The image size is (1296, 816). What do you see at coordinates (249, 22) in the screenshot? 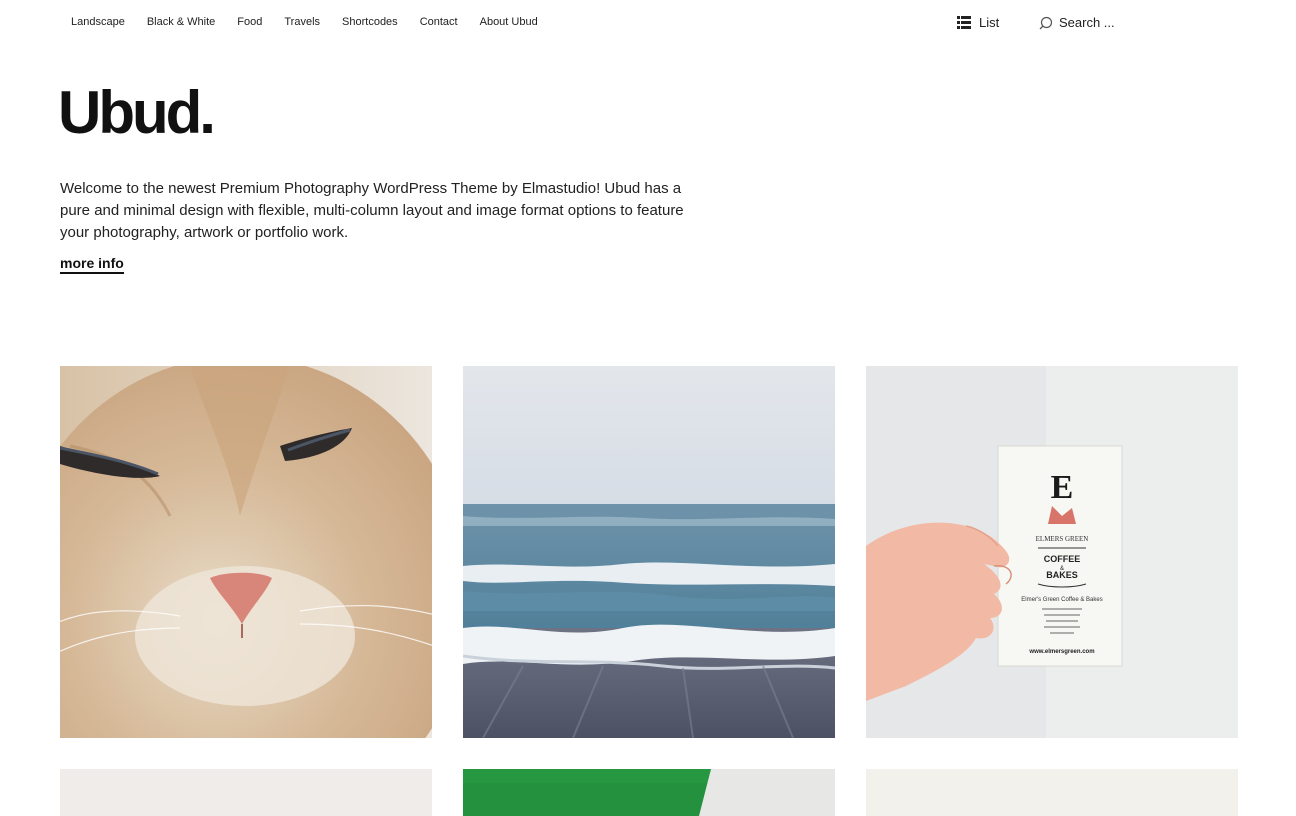
I see `nav-item-food: Food` at bounding box center [249, 22].